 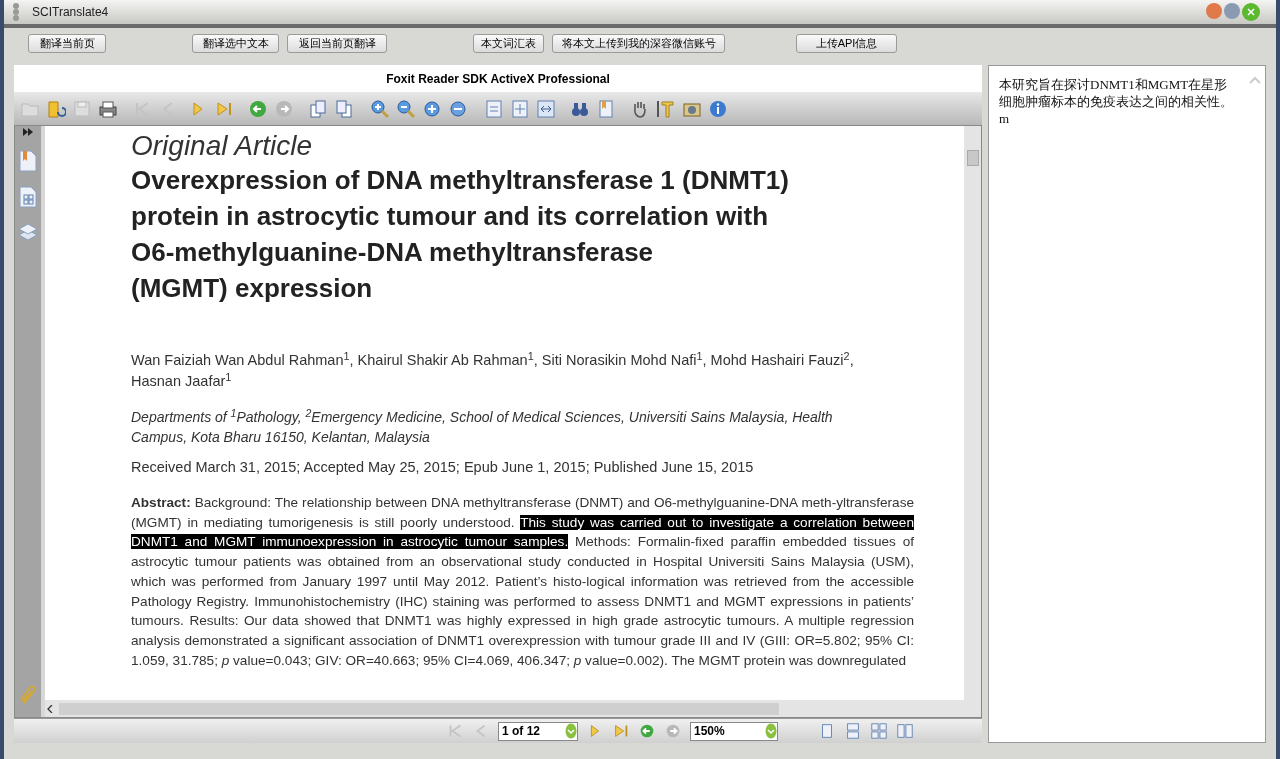 I want to click on maximize-button, so click(x=1232, y=11).